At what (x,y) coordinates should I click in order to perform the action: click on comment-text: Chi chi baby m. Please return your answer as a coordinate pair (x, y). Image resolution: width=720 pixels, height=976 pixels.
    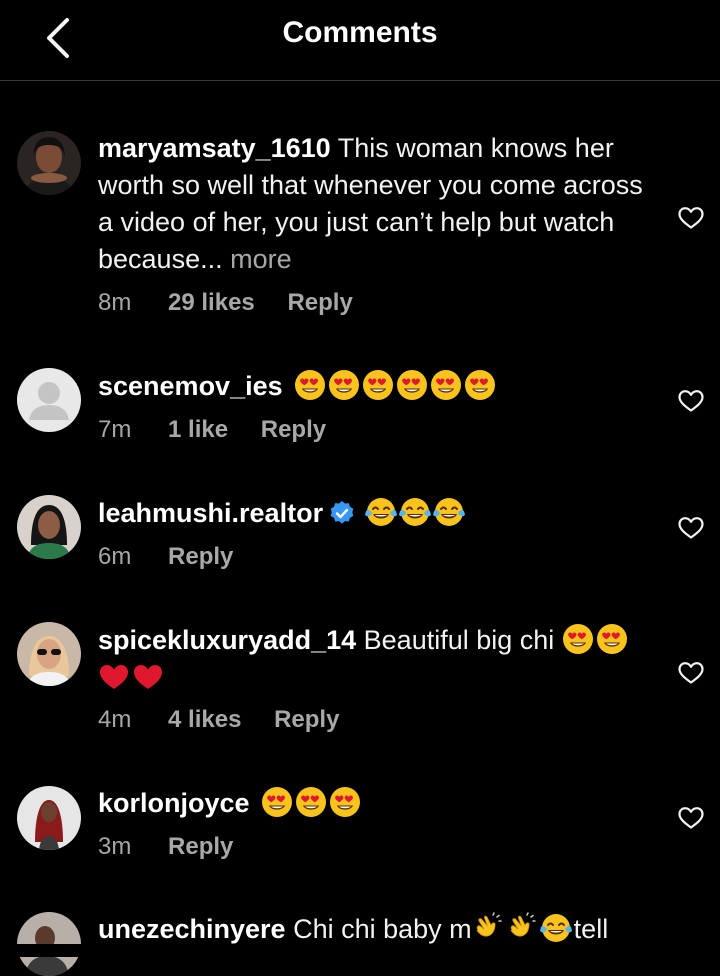
    Looking at the image, I should click on (382, 929).